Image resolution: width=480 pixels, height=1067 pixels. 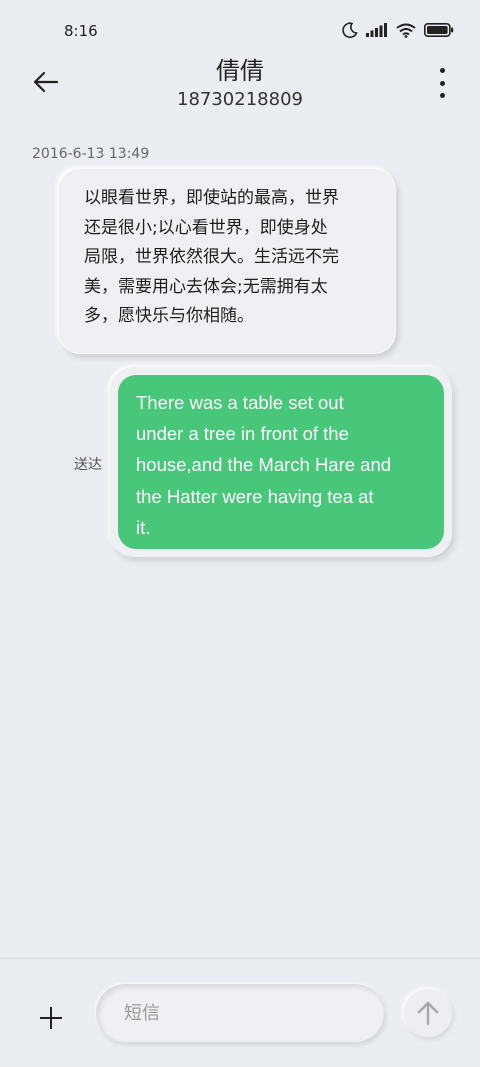 I want to click on message-line: under a tree in front of the, so click(x=242, y=434).